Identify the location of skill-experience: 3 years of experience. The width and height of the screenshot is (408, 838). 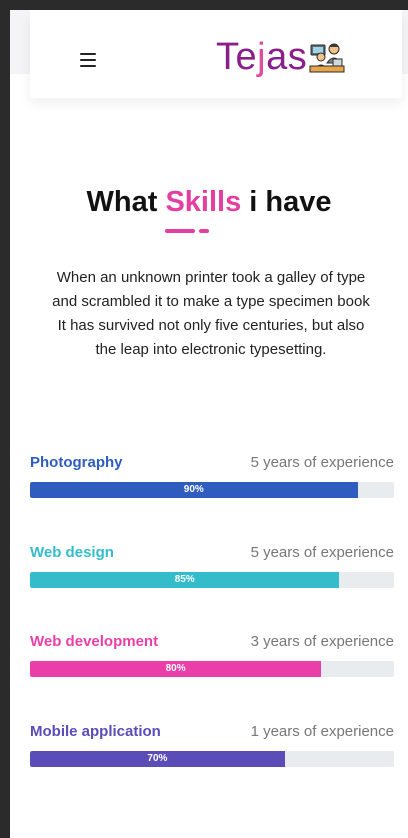
(322, 641).